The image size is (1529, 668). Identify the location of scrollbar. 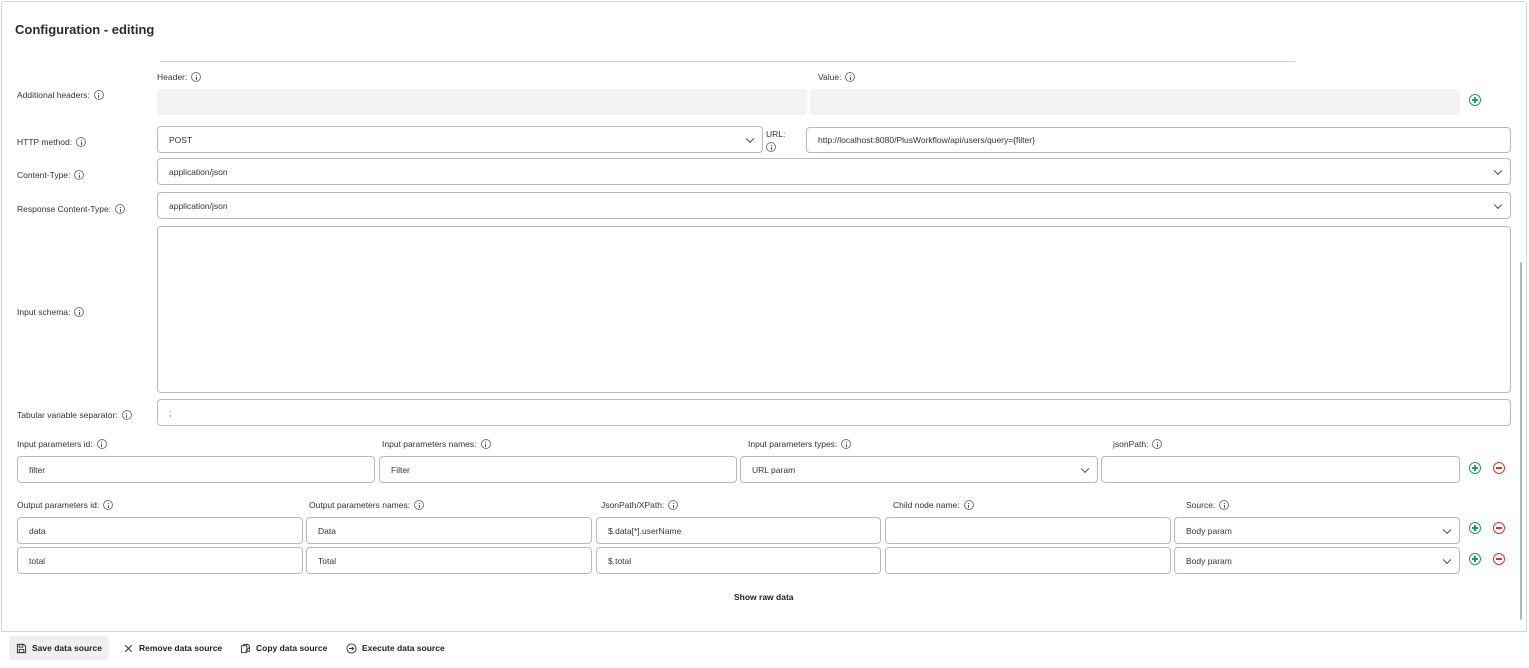
(1521, 441).